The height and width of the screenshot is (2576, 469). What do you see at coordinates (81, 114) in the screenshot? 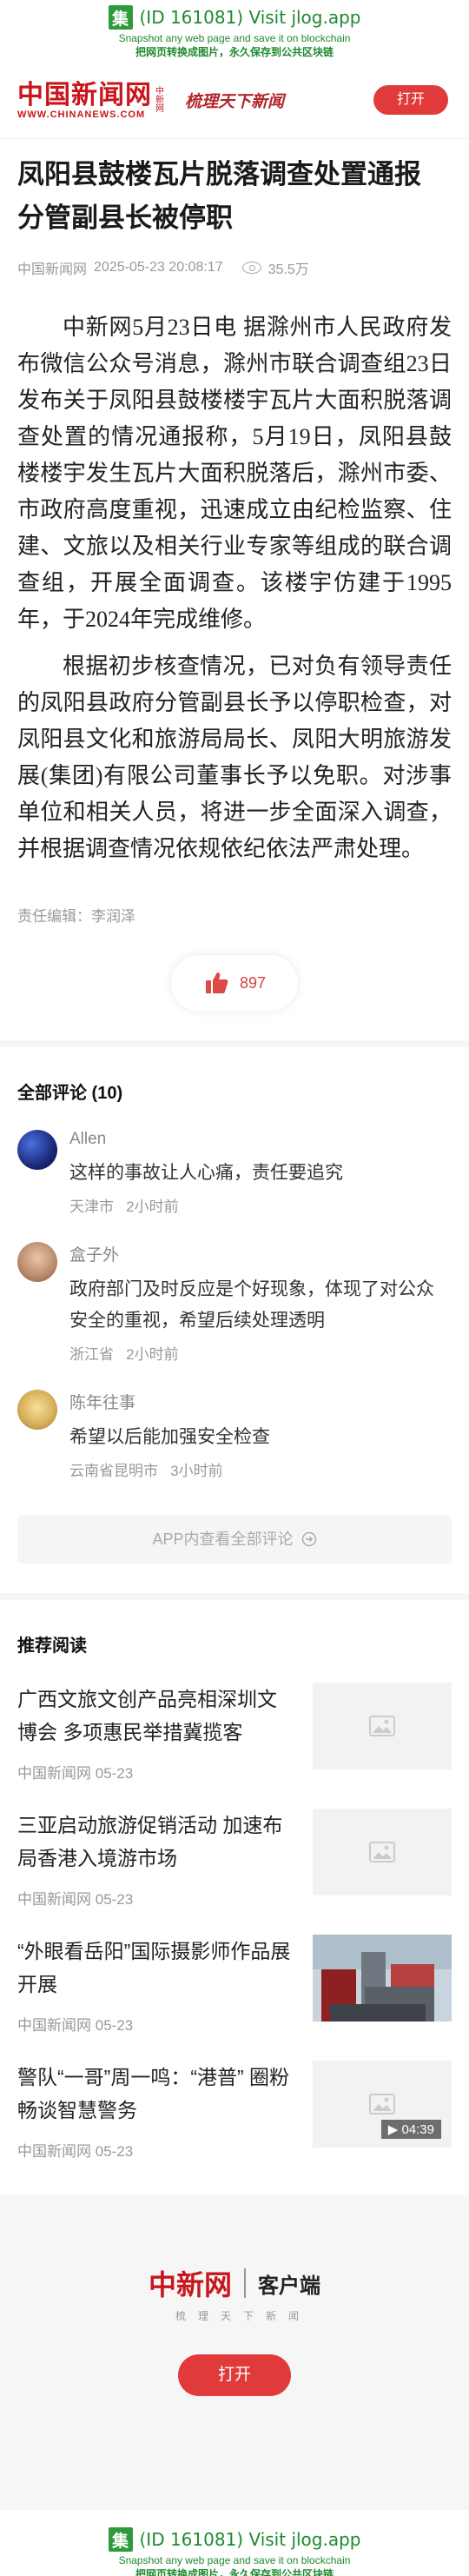
I see `logo-url: WWW.CHINANEWS.COM` at bounding box center [81, 114].